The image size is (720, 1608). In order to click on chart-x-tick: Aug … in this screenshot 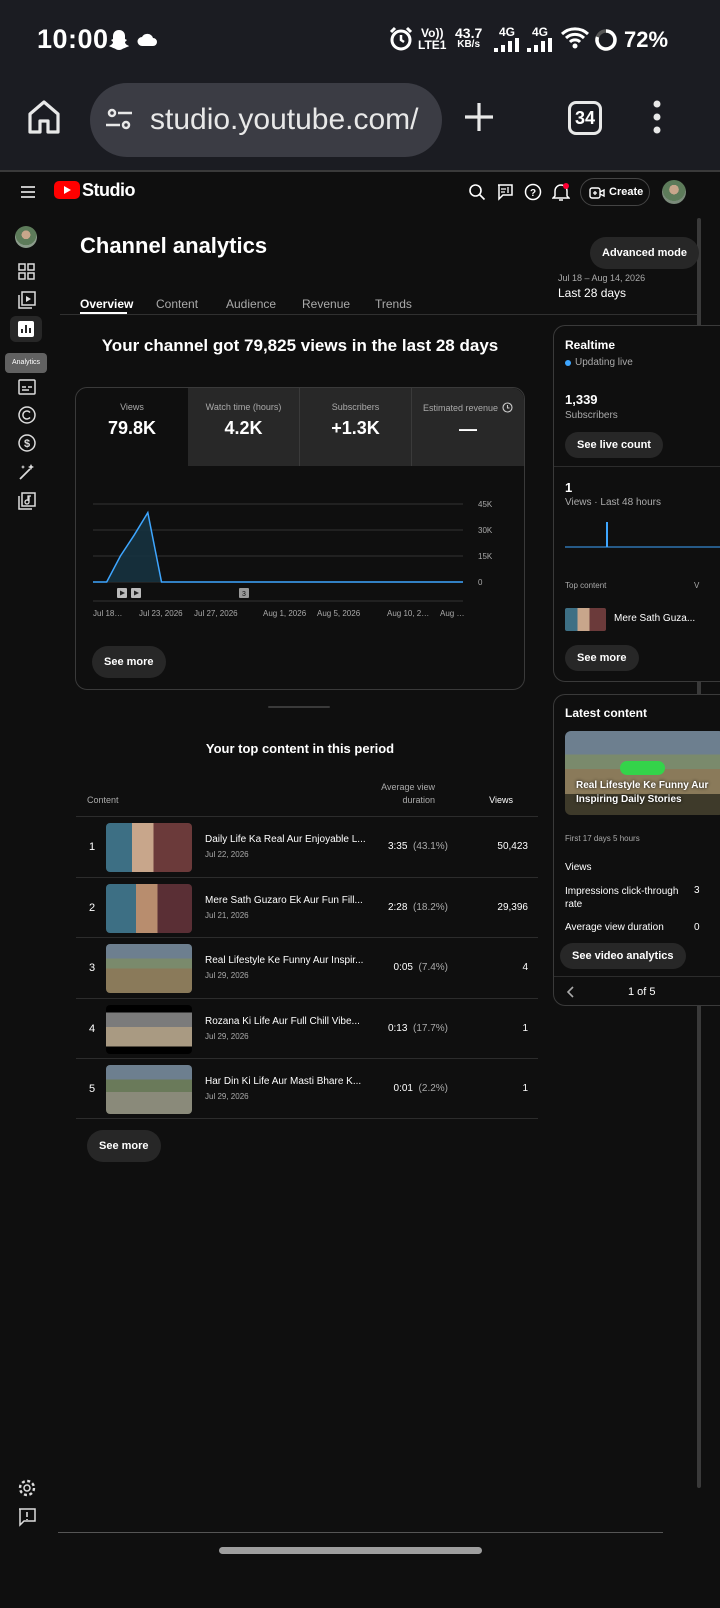, I will do `click(452, 613)`.